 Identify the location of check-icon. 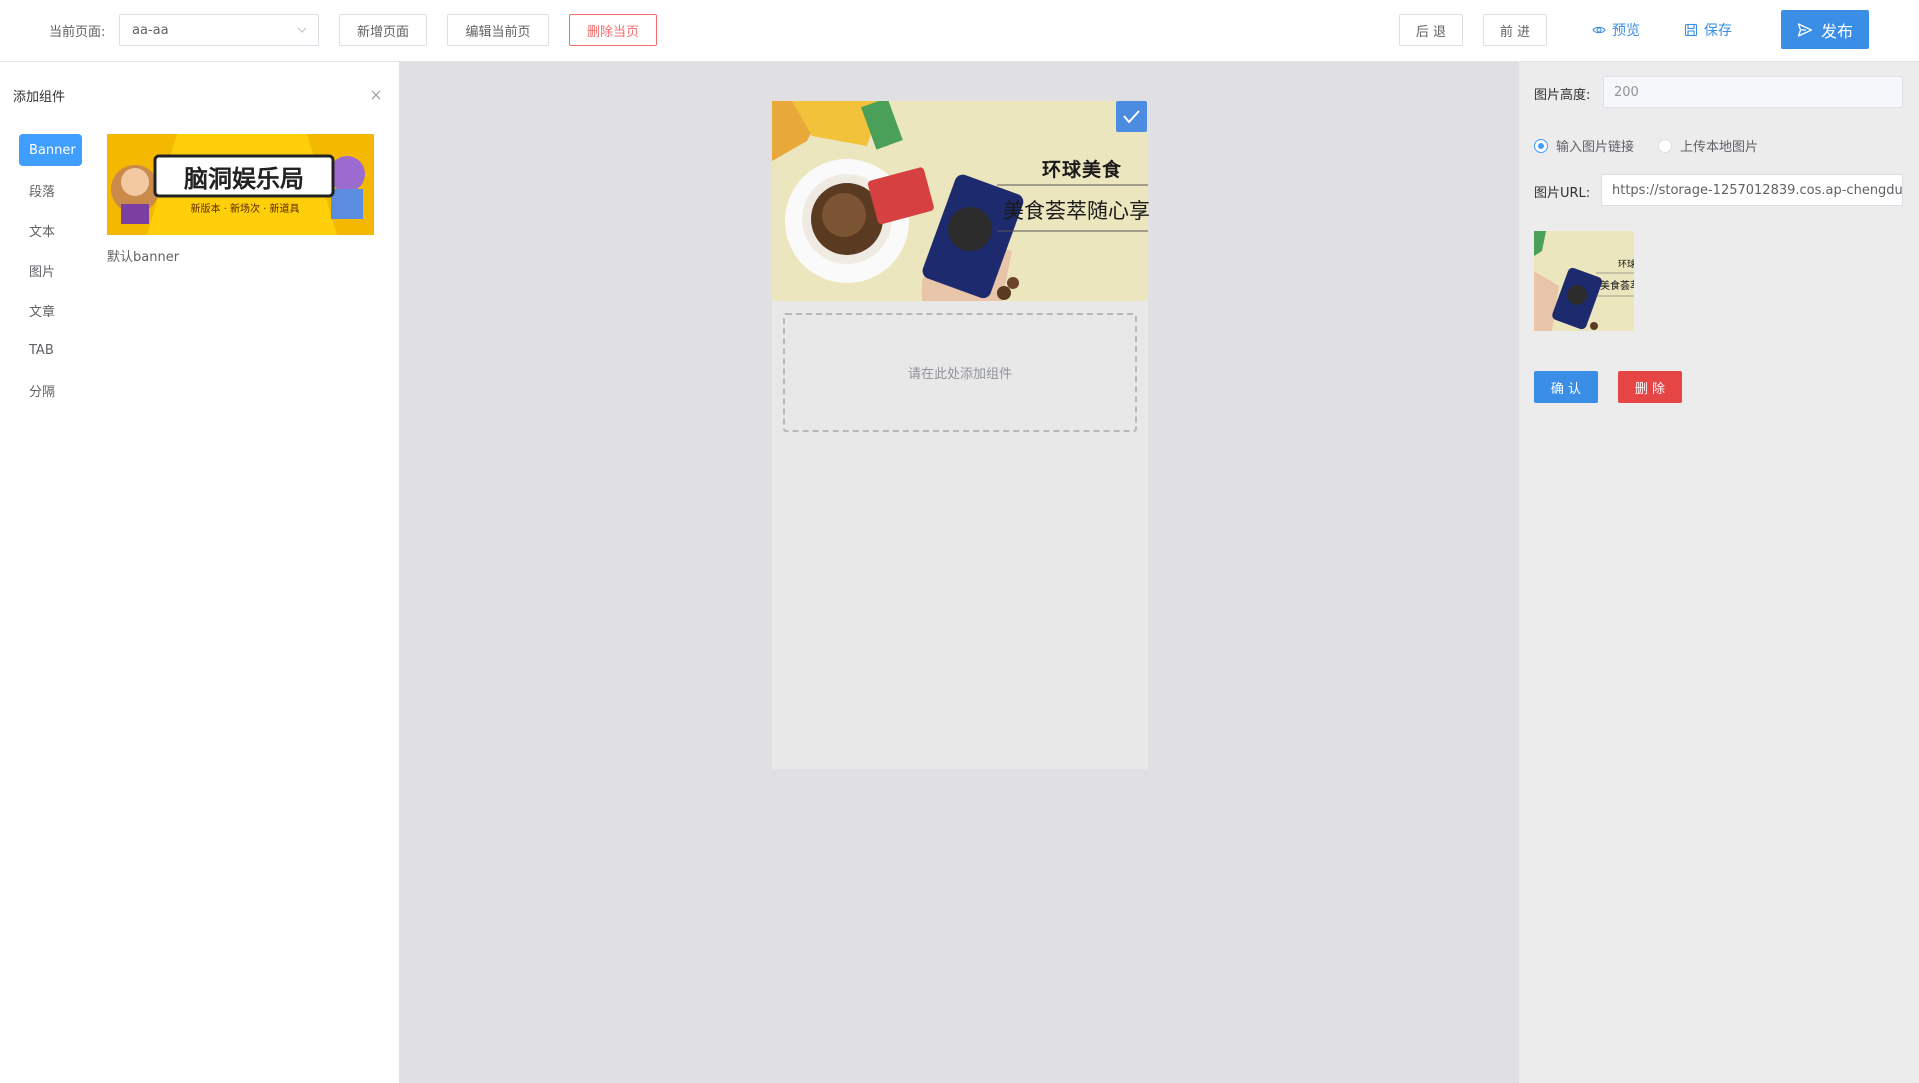
(1131, 117).